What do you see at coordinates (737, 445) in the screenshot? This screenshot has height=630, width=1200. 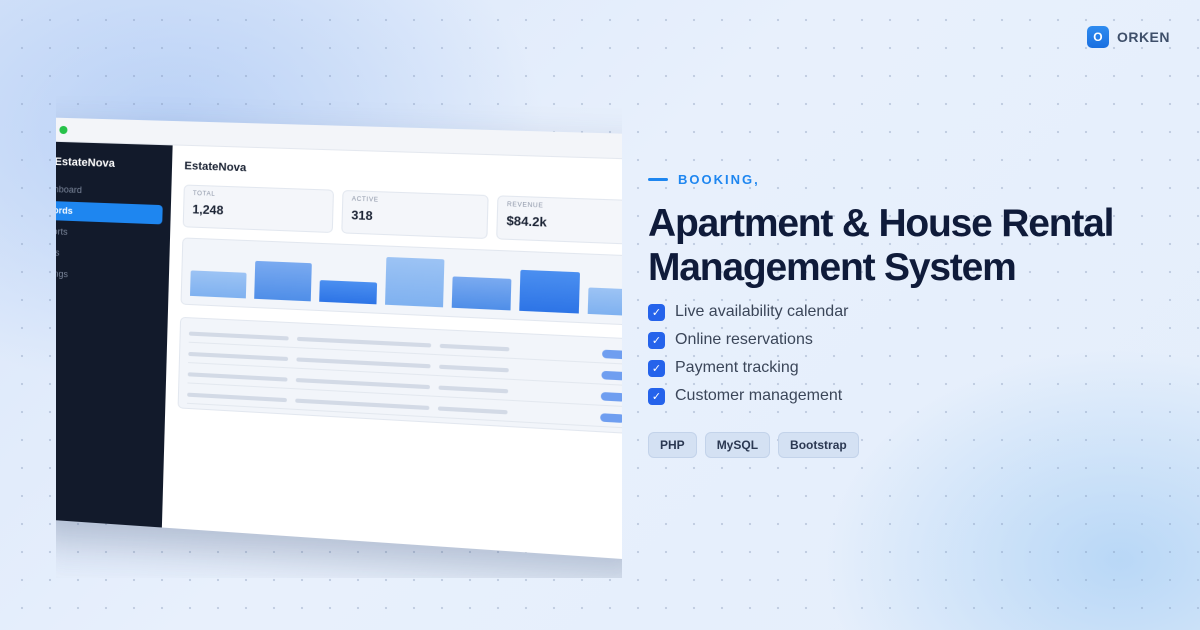 I see `tag-mysql: MySQL` at bounding box center [737, 445].